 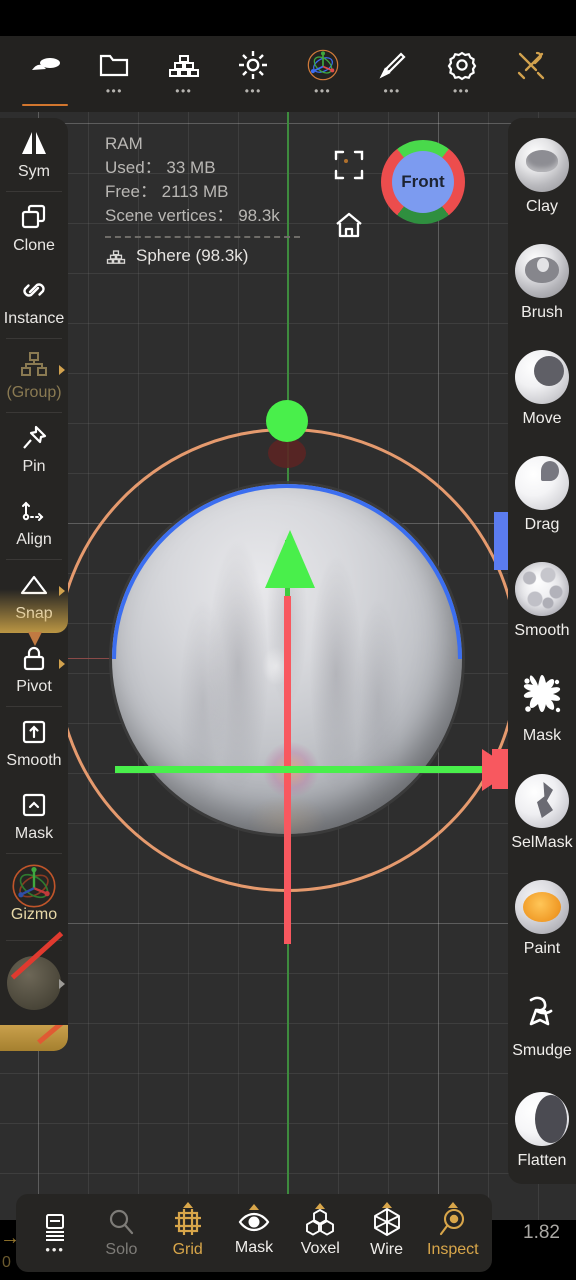 I want to click on topbar-item-brush: •••, so click(x=392, y=77).